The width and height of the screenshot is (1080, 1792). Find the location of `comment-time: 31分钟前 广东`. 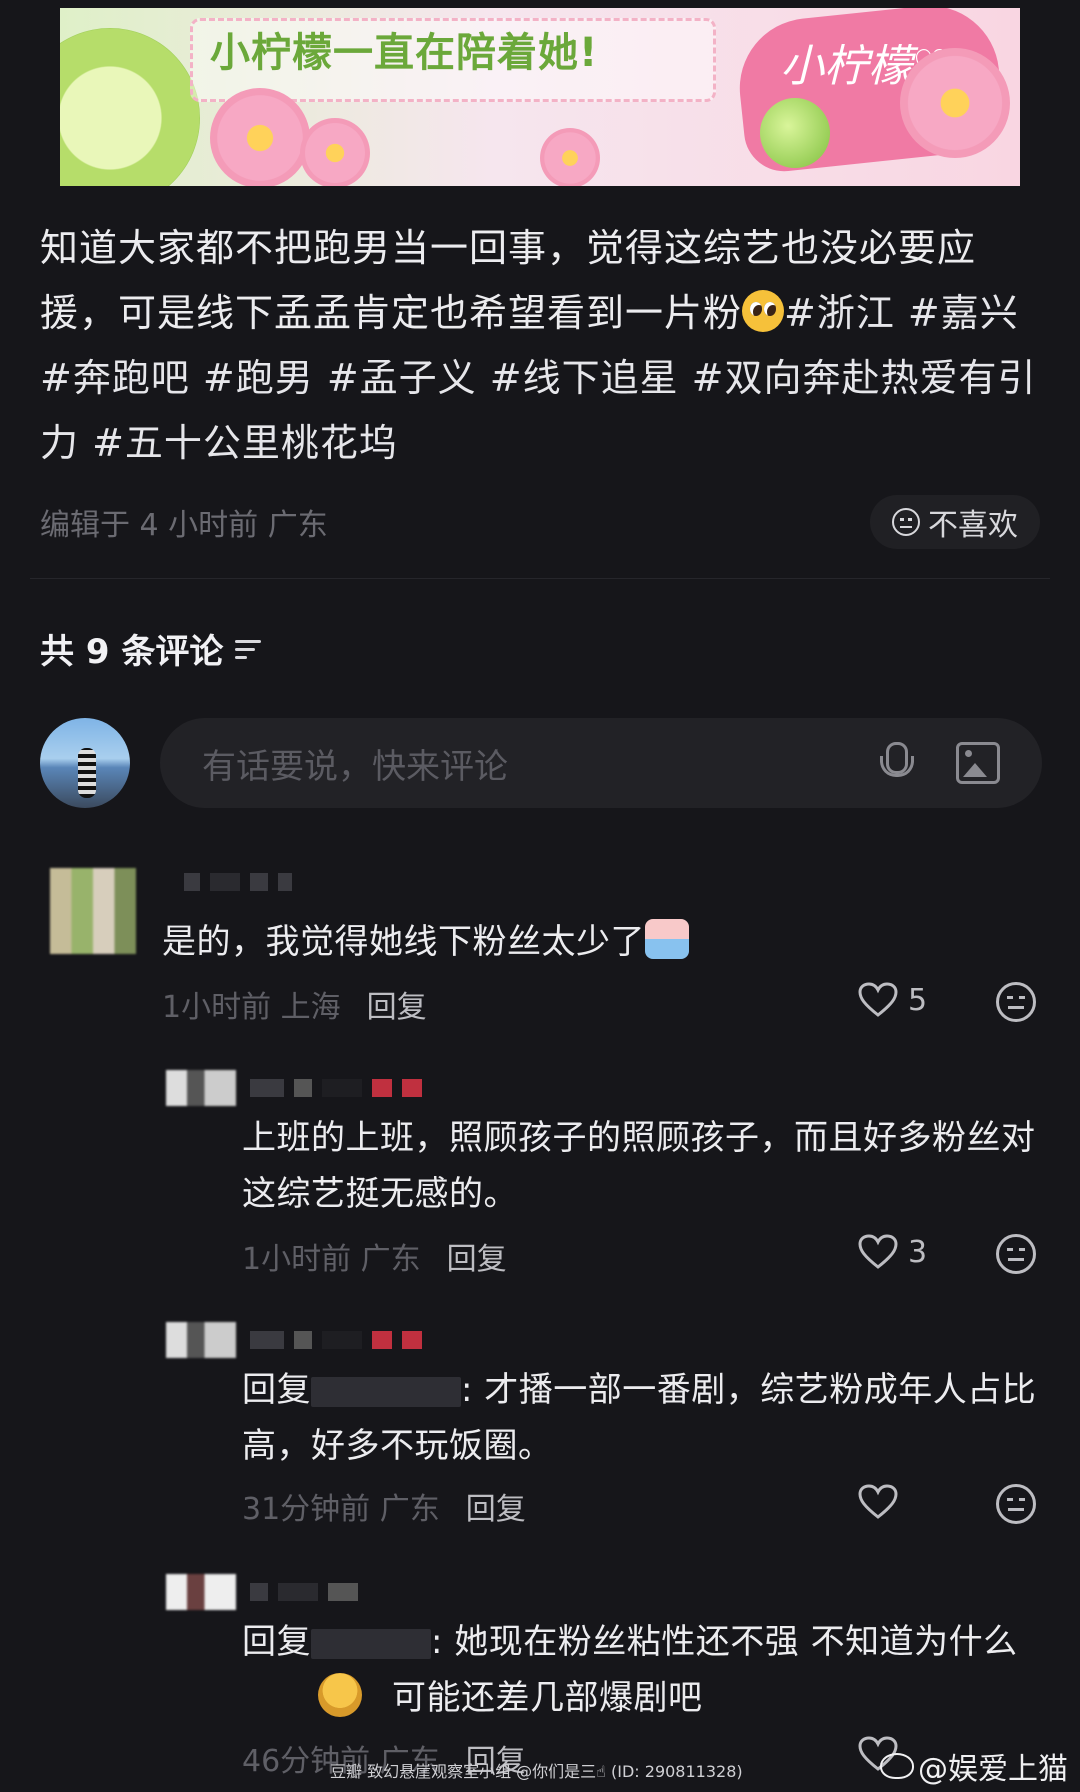

comment-time: 31分钟前 广东 is located at coordinates (341, 1509).